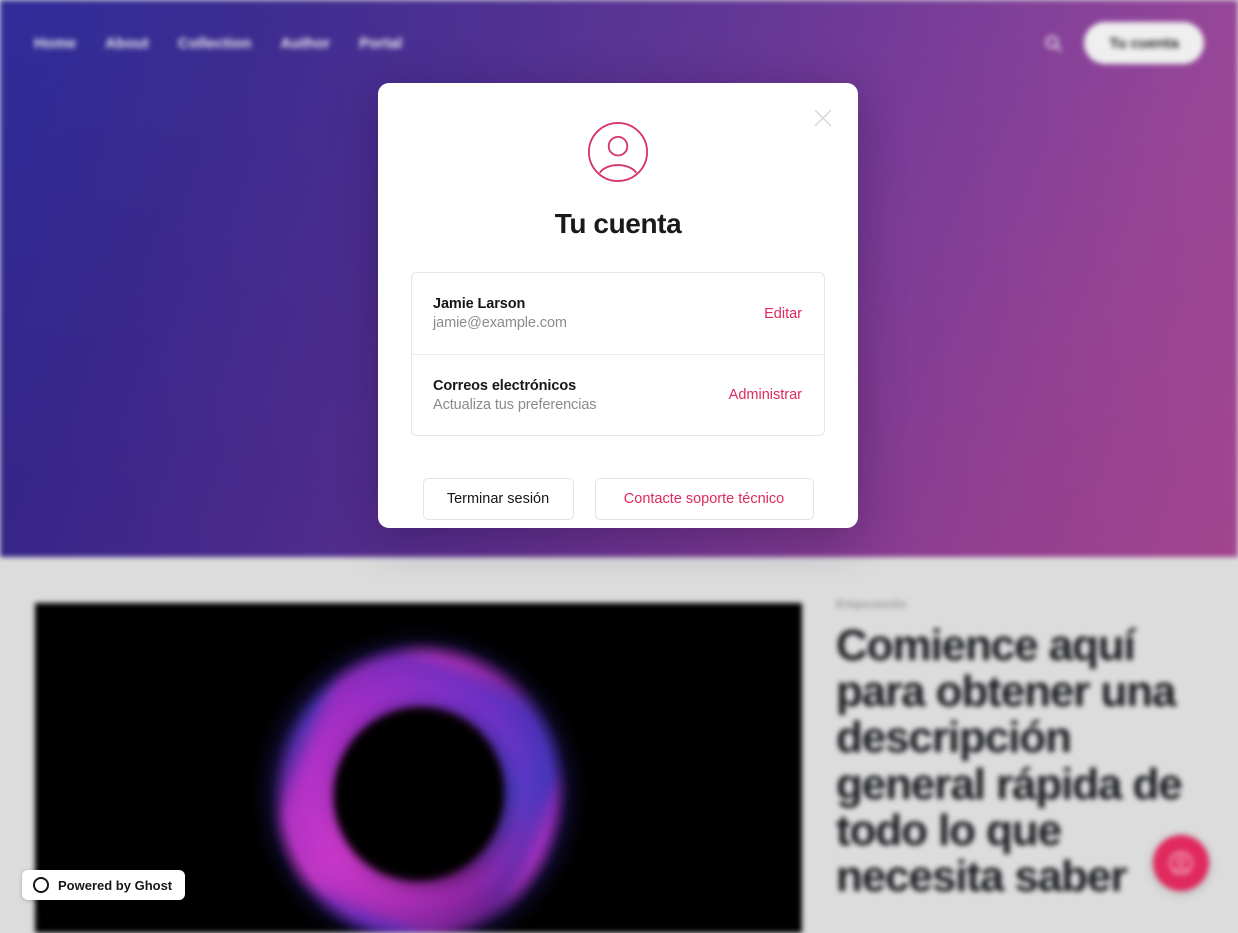  Describe the element at coordinates (500, 323) in the screenshot. I see `account-email: jamie@example.com` at that location.